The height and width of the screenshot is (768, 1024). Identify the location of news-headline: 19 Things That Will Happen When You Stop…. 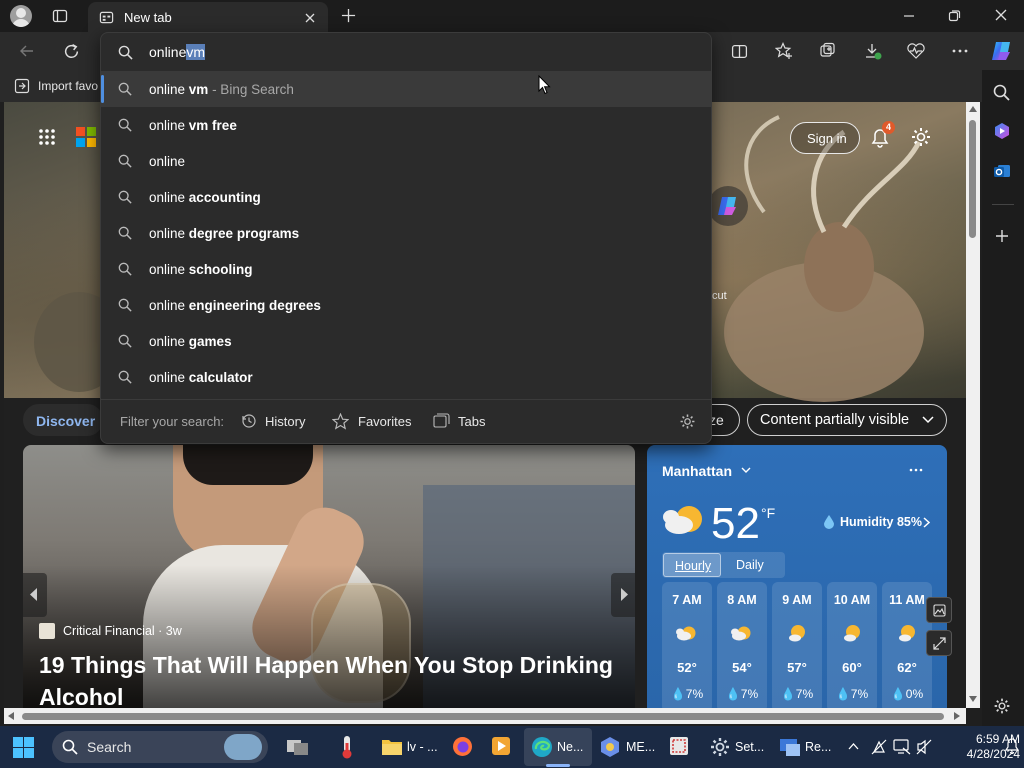
(334, 678).